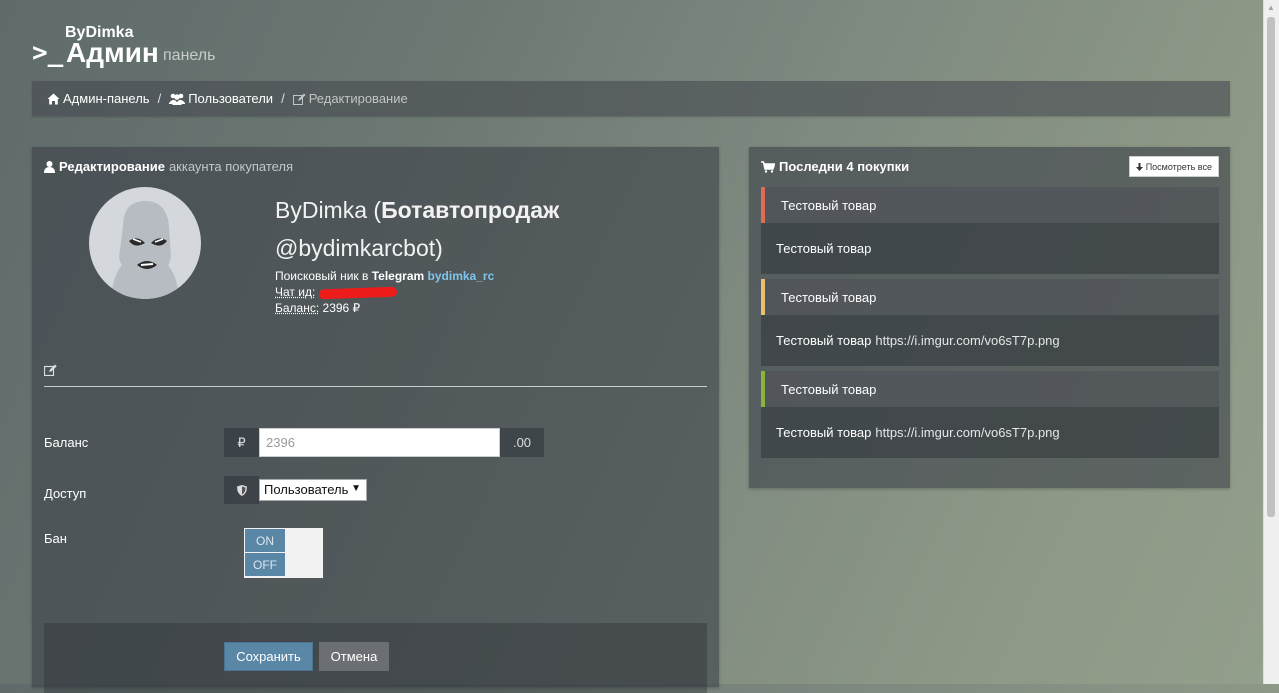 The height and width of the screenshot is (693, 1279). Describe the element at coordinates (241, 442) in the screenshot. I see `ruble-icon: ₽` at that location.